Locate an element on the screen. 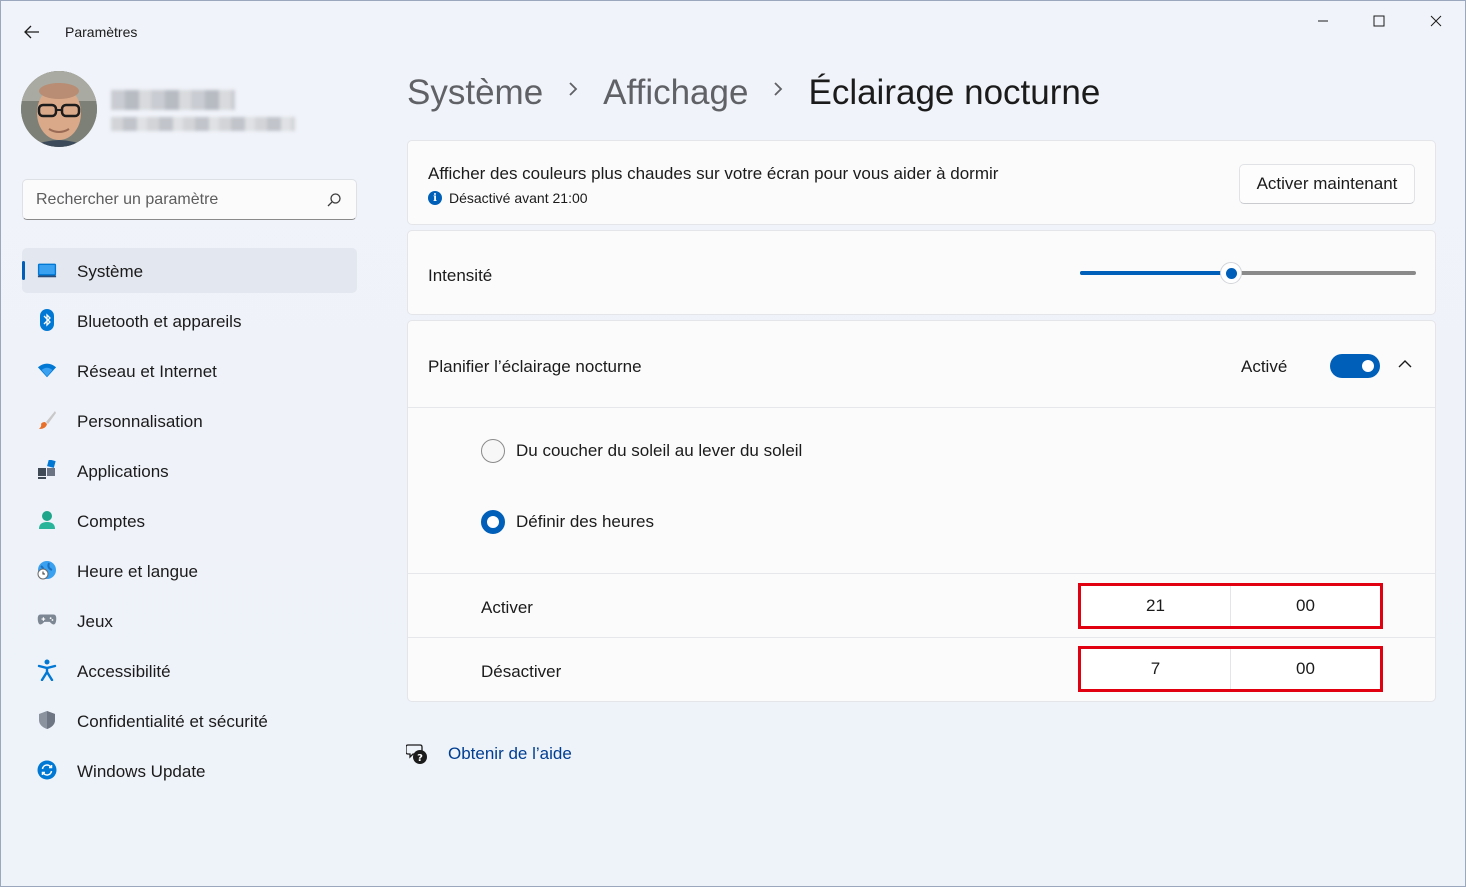 This screenshot has height=887, width=1466. on-minute: 00 is located at coordinates (1305, 606).